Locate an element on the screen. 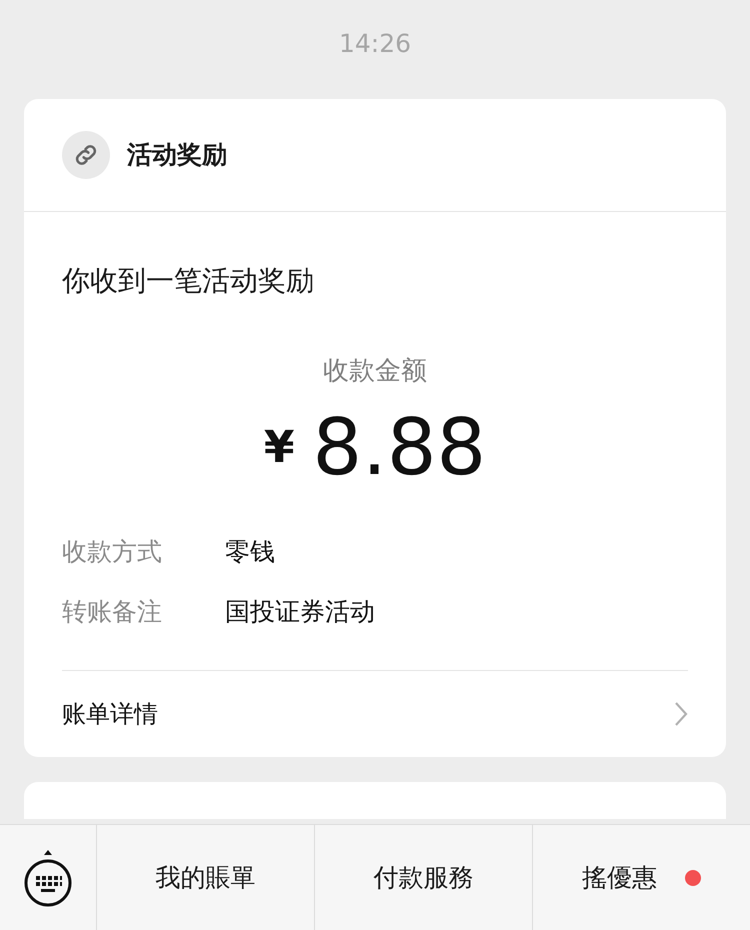 This screenshot has height=930, width=750. source-title: 活动奖励 is located at coordinates (177, 155).